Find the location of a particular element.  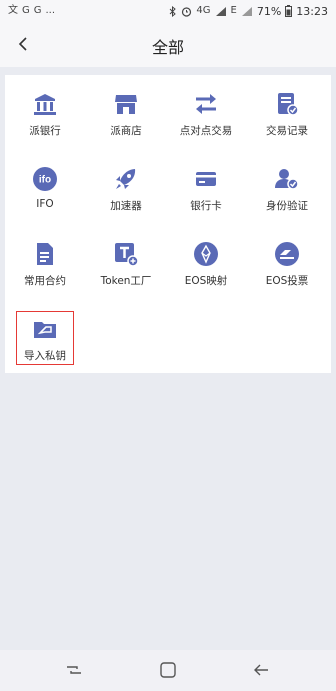

token-factory-icon is located at coordinates (127, 255).